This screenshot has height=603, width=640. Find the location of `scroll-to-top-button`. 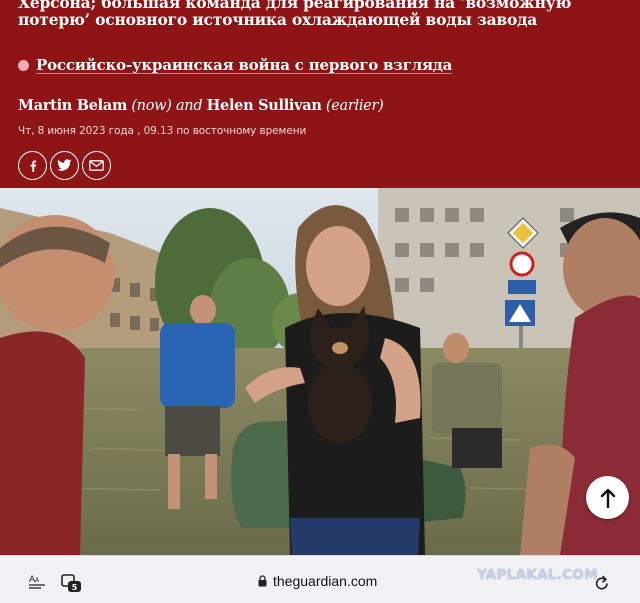

scroll-to-top-button is located at coordinates (607, 497).